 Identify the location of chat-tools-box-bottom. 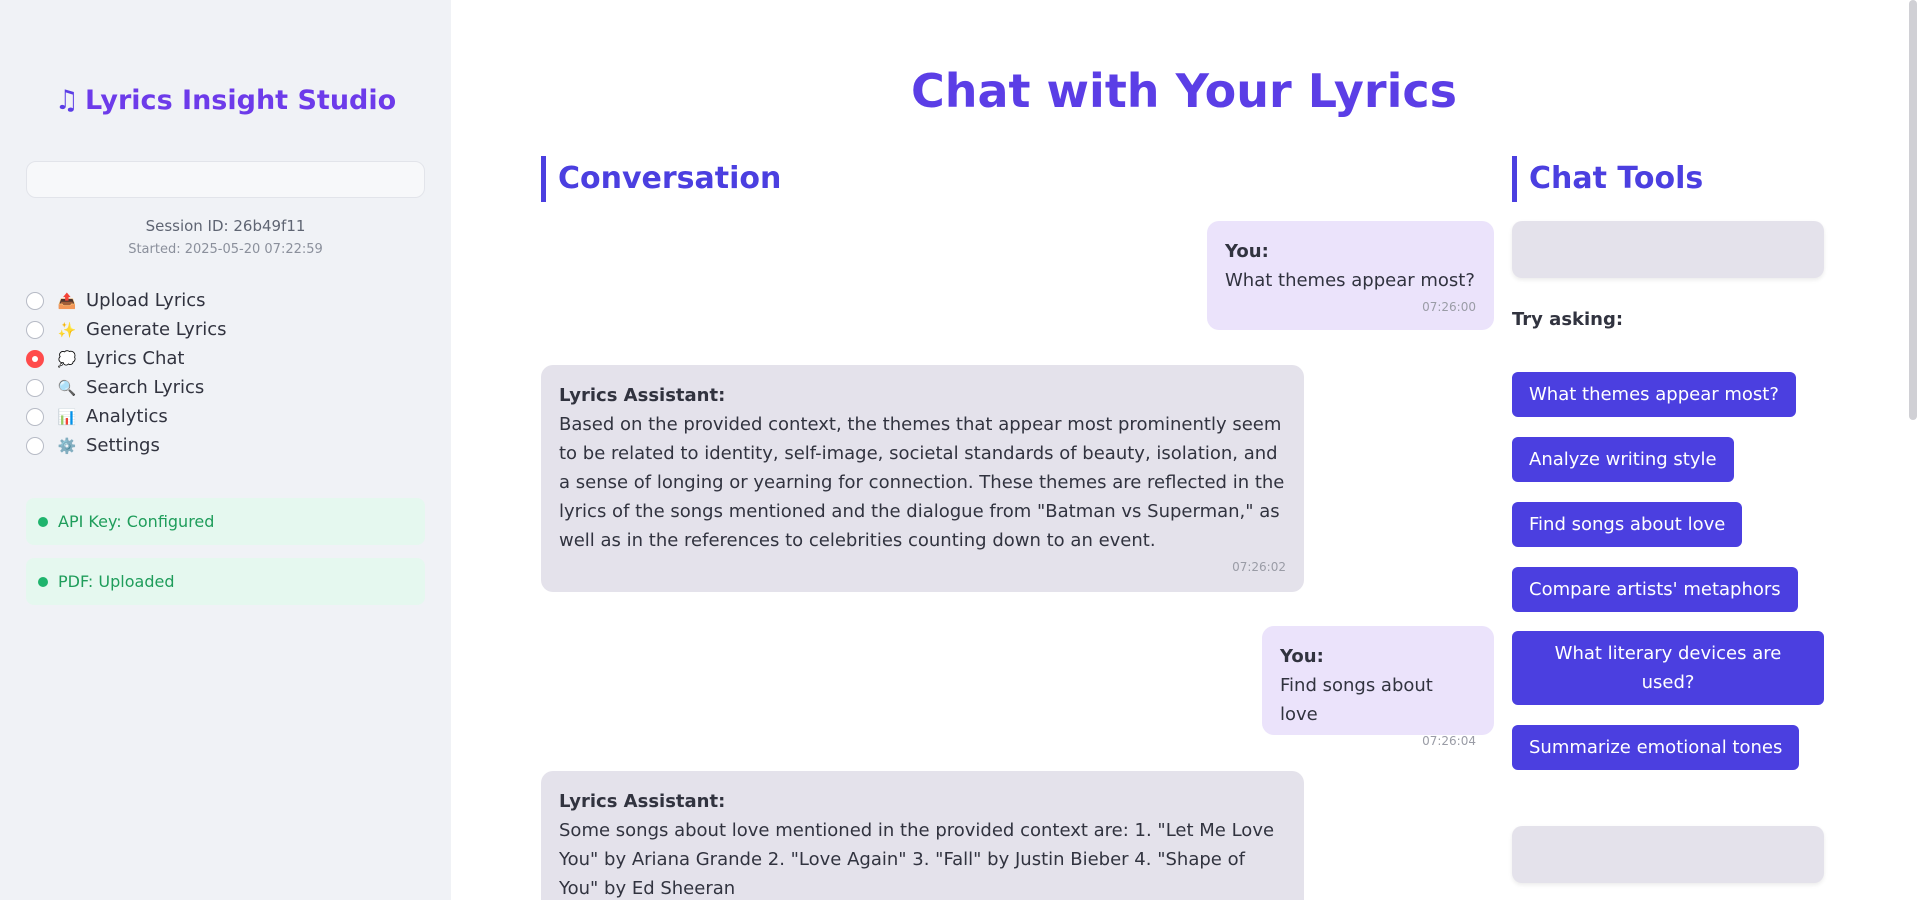
(1668, 854).